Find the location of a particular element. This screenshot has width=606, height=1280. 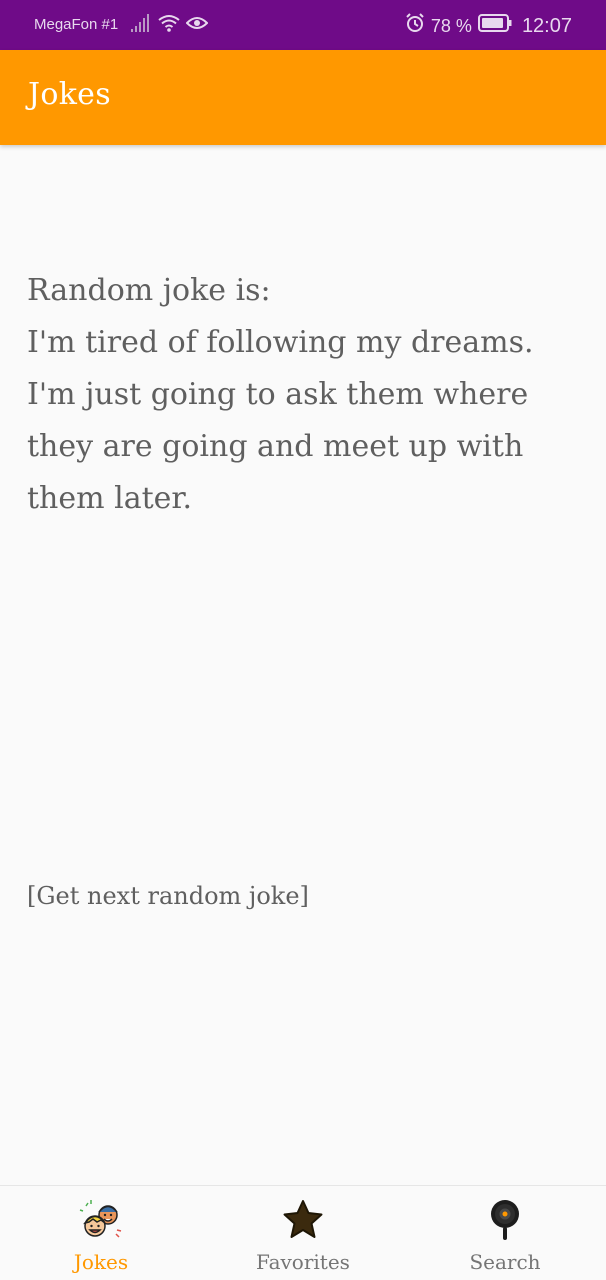

nav-label-favorites: Favorites is located at coordinates (303, 1262).